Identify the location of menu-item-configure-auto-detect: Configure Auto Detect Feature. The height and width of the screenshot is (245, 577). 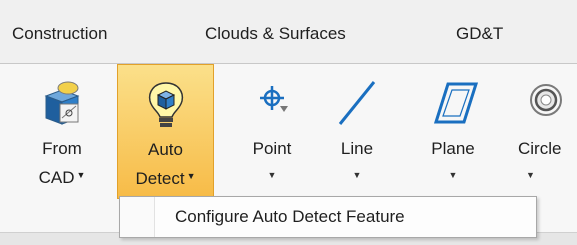
(345, 217).